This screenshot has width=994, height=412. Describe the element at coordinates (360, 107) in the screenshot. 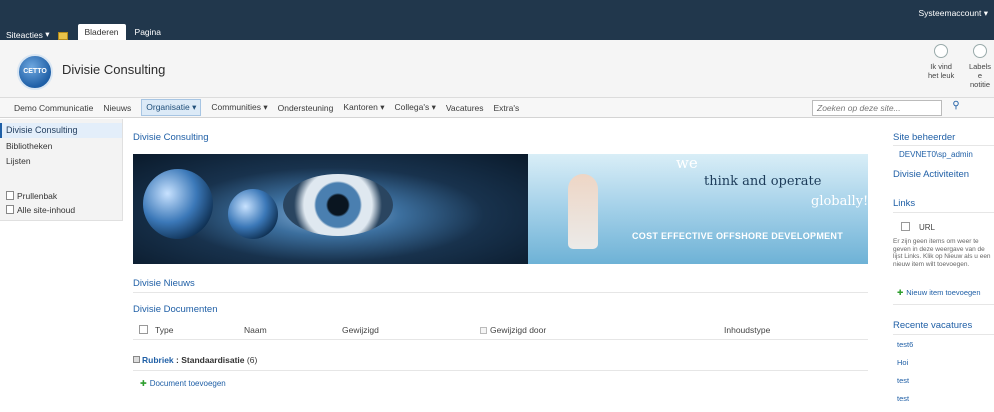

I see `nav-kantoren-label: Kantoren` at that location.